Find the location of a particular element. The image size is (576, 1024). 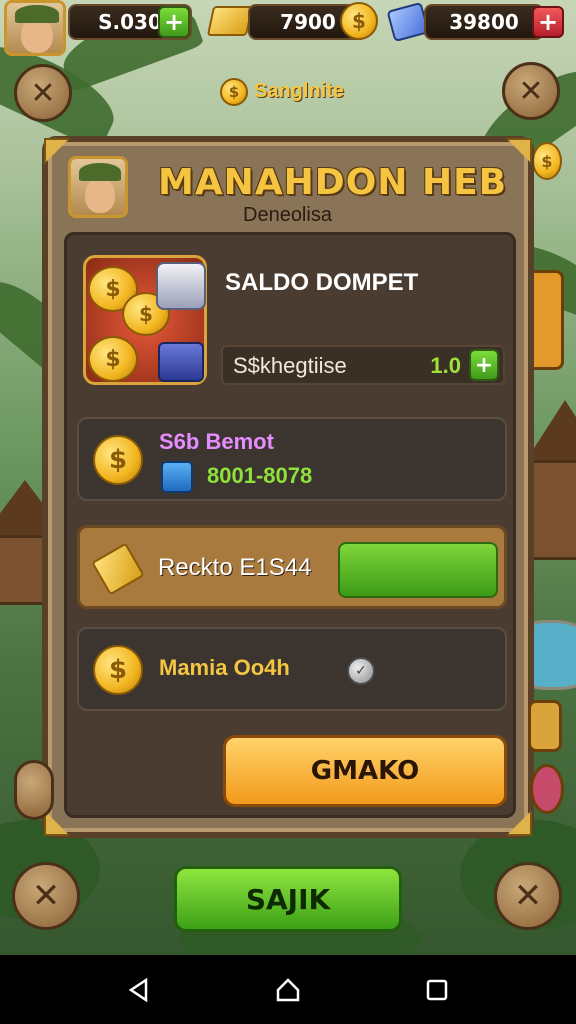

side-tab-right-bottom is located at coordinates (547, 789).